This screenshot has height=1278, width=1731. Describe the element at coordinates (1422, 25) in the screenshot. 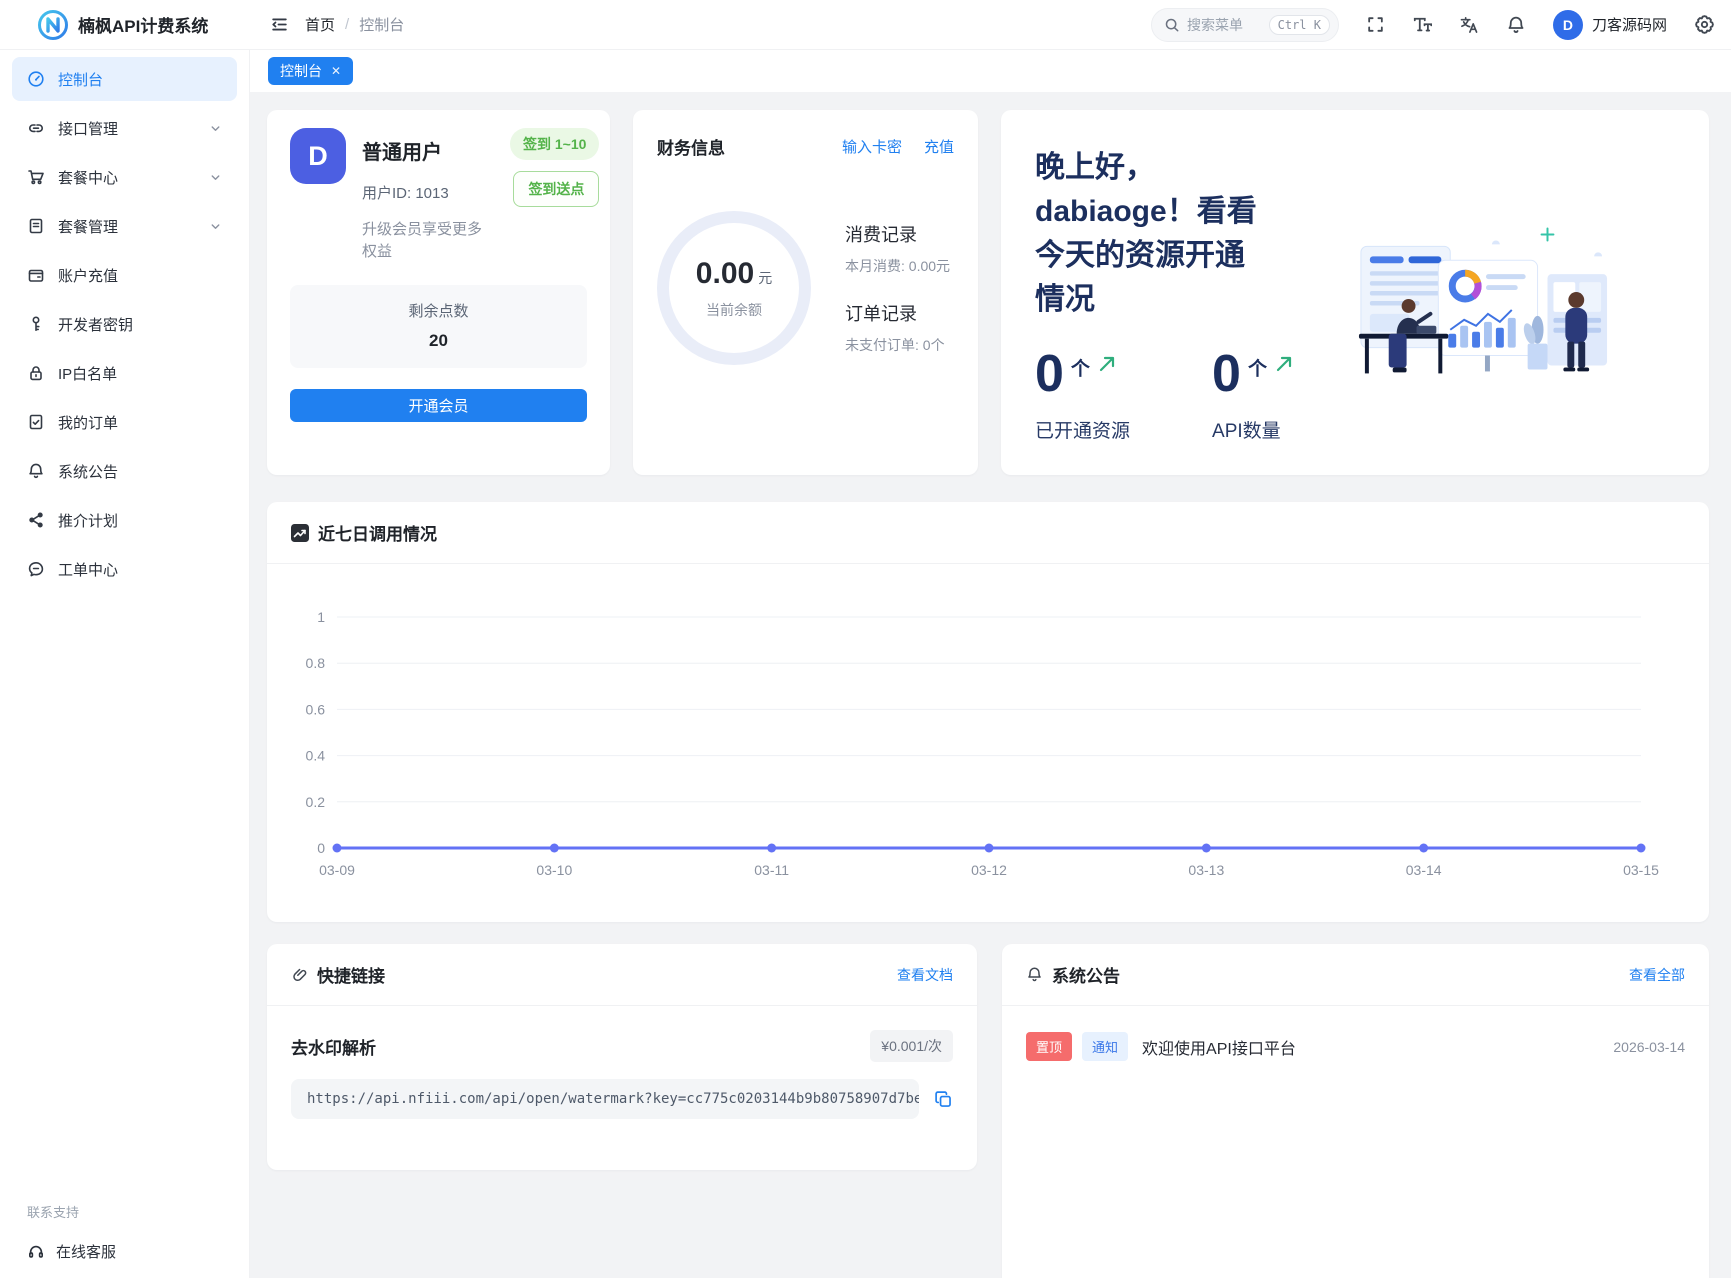

I see `font-size-icon` at that location.